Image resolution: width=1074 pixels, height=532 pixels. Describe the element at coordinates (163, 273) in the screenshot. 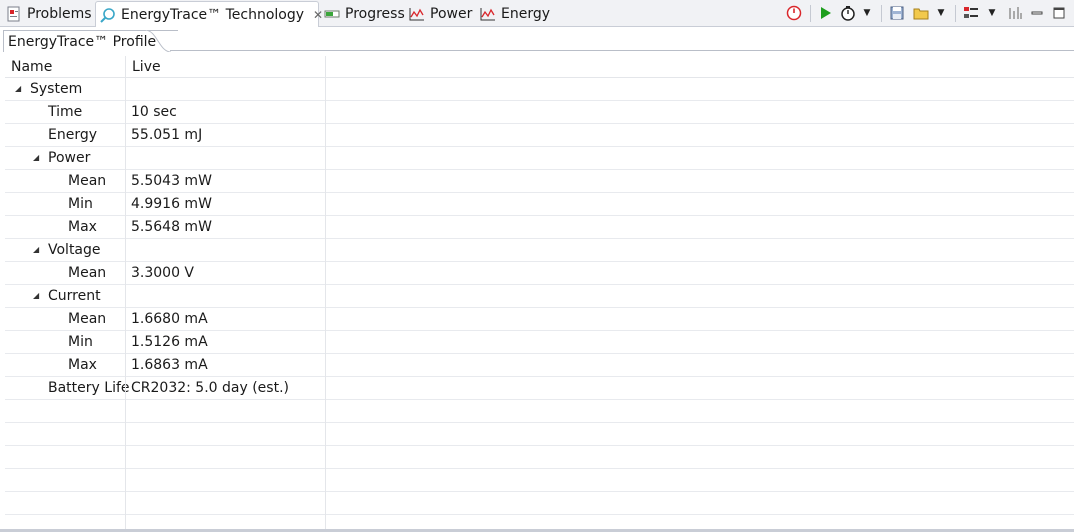

I see `row-value: 3.3000 V` at that location.